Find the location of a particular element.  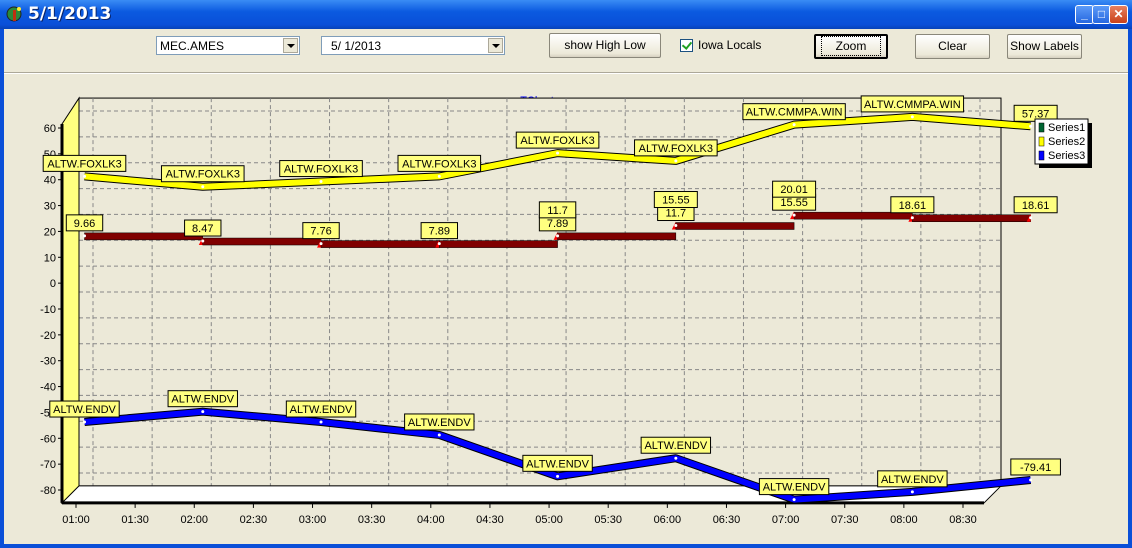

x-tick-label: 08:30 is located at coordinates (963, 520).